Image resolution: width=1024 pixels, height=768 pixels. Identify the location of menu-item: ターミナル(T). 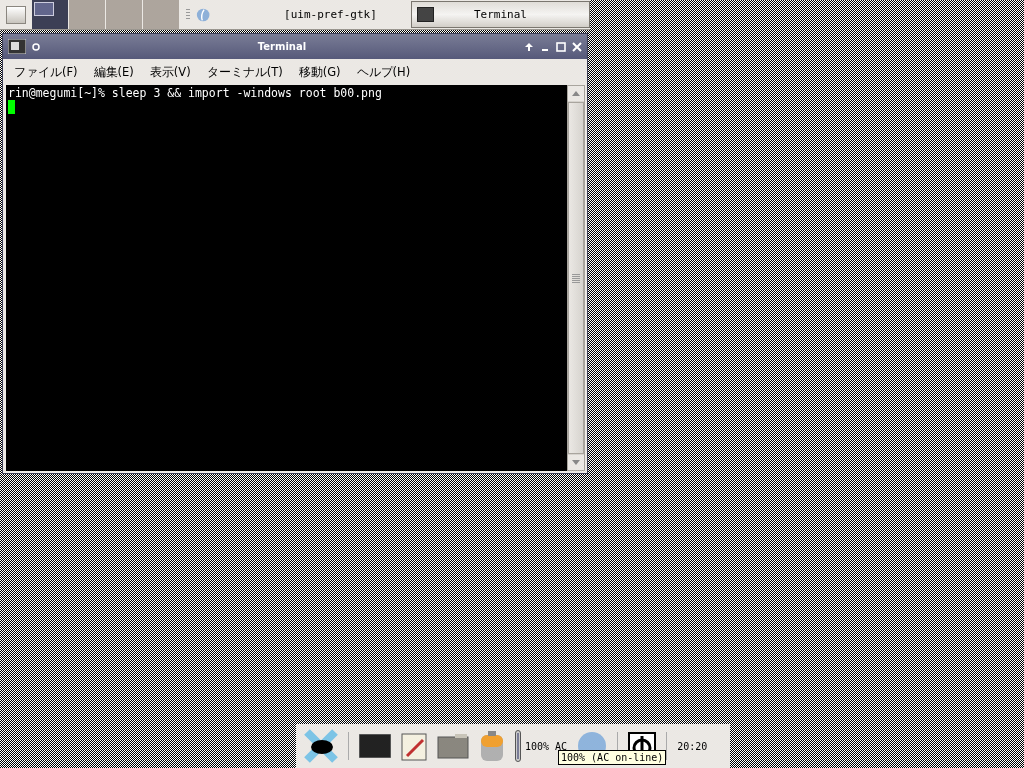
(244, 72).